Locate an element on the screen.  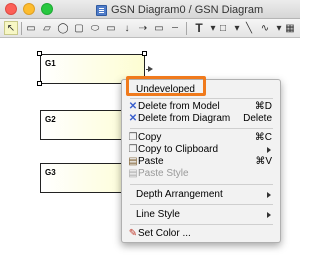
rectangle-icon: ▭ is located at coordinates (159, 28).